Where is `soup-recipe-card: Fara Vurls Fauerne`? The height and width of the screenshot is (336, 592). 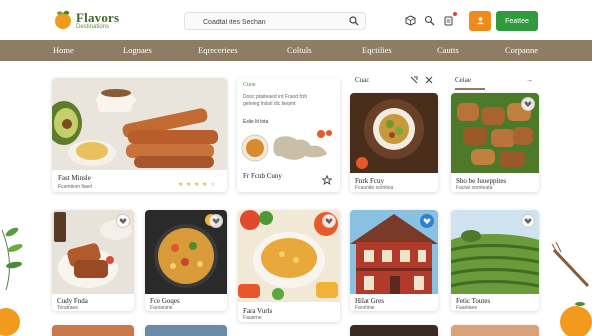 soup-recipe-card: Fara Vurls Fauerne is located at coordinates (289, 266).